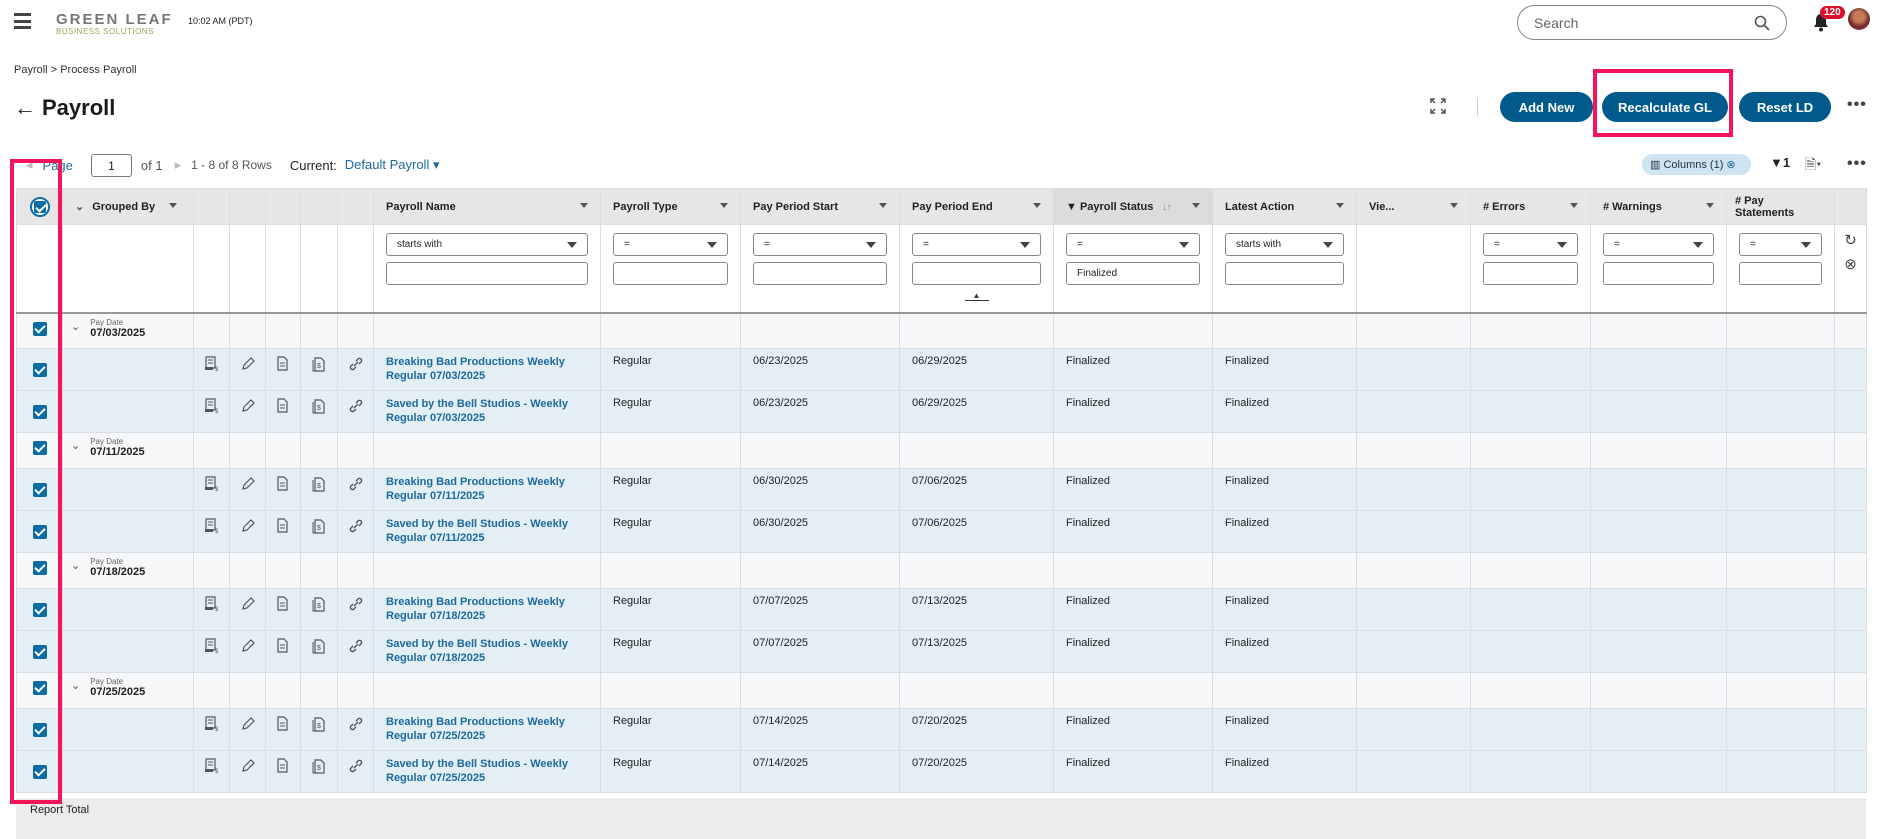 The image size is (1877, 839). I want to click on breadcrumb-payroll: Payroll, so click(31, 70).